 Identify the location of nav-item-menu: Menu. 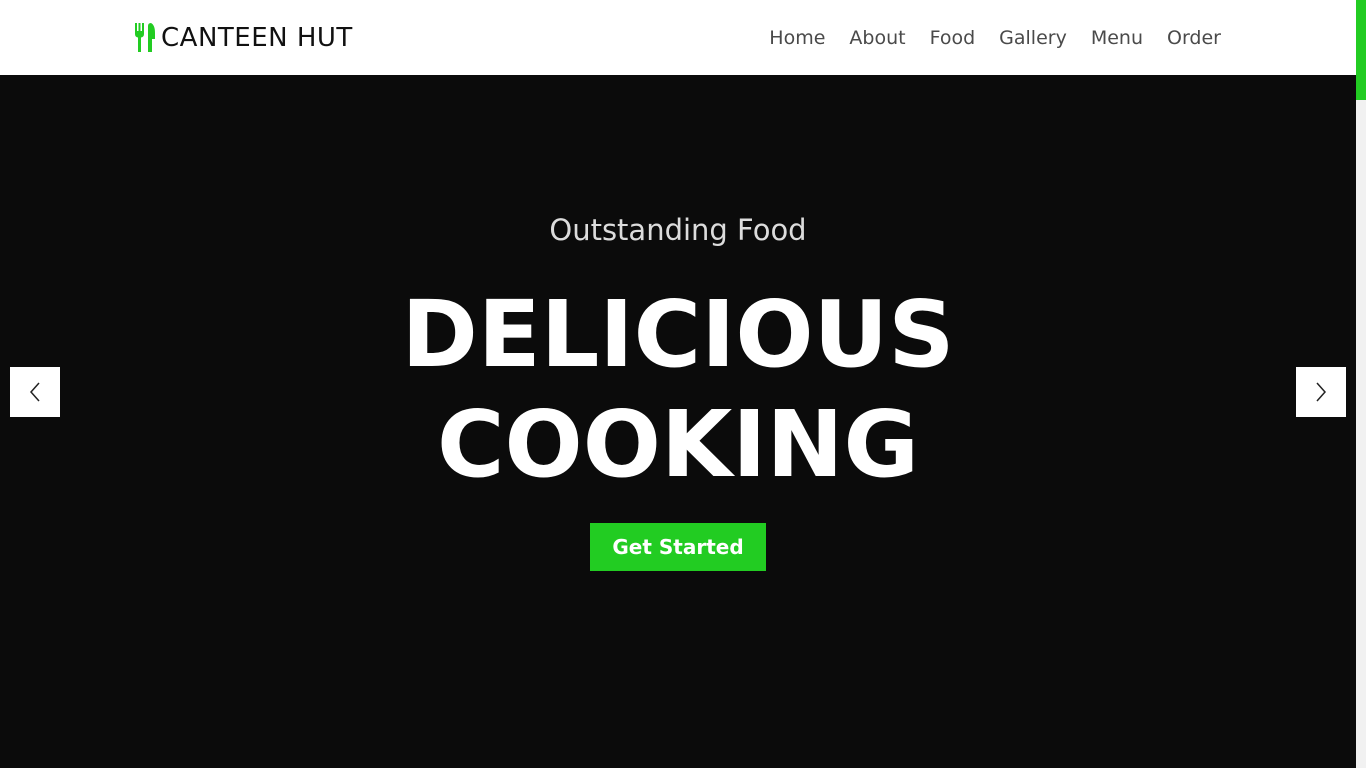
(1117, 38).